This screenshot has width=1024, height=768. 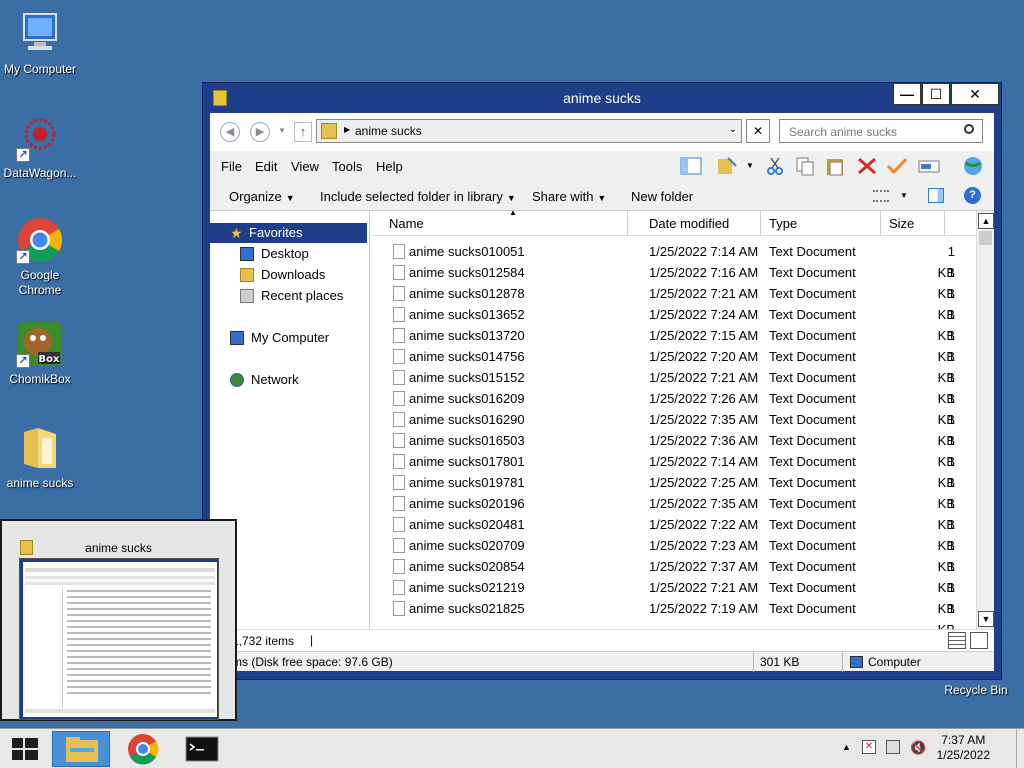 What do you see at coordinates (913, 223) in the screenshot?
I see `column-size: Size` at bounding box center [913, 223].